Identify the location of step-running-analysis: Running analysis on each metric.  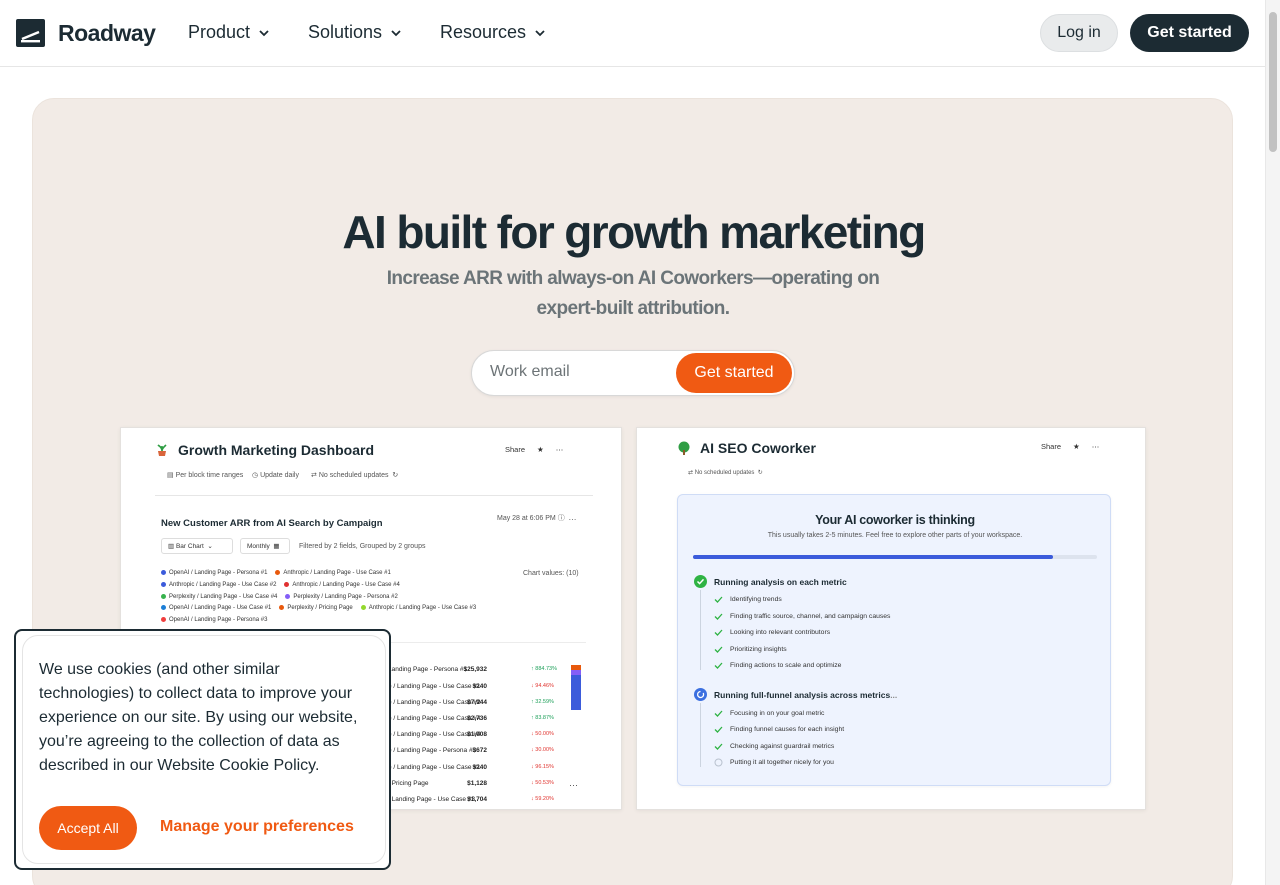
(770, 581).